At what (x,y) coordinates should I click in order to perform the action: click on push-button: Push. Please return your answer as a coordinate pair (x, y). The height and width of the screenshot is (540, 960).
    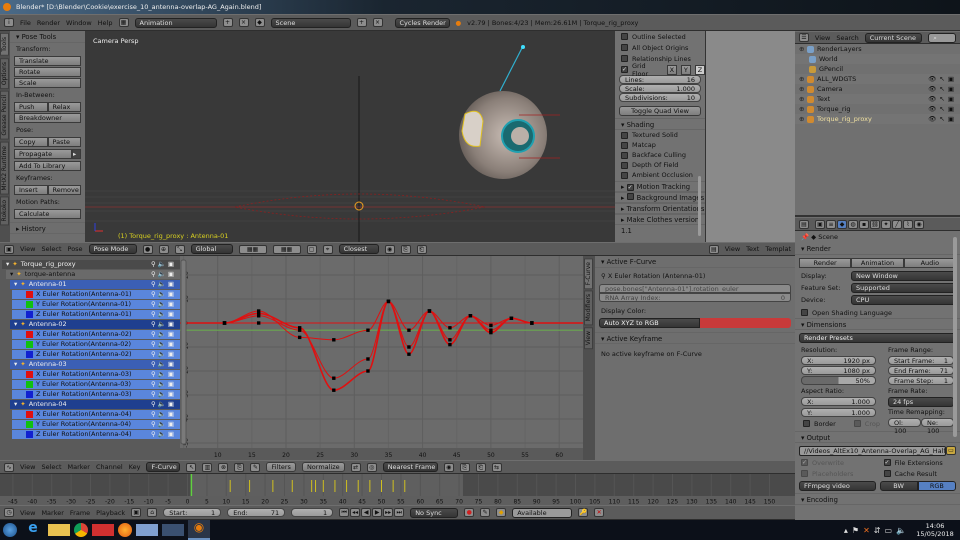
    Looking at the image, I should click on (31, 107).